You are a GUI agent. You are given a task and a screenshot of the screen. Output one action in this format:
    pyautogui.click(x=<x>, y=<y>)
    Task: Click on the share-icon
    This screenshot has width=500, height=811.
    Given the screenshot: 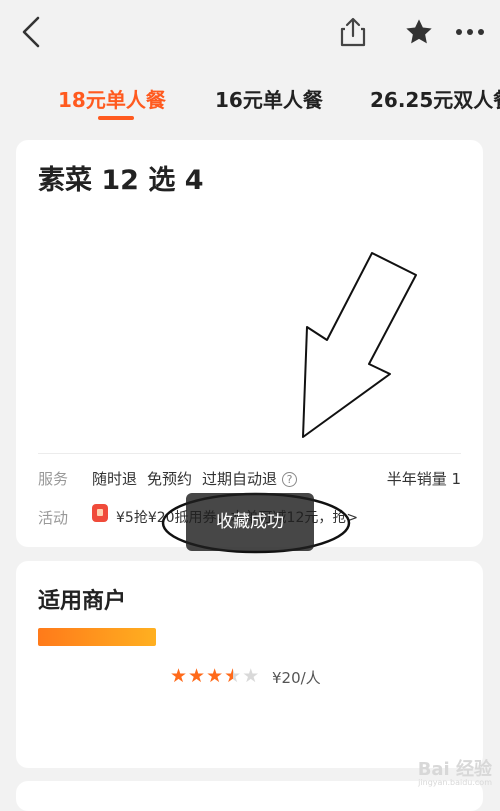 What is the action you would take?
    pyautogui.click(x=353, y=32)
    